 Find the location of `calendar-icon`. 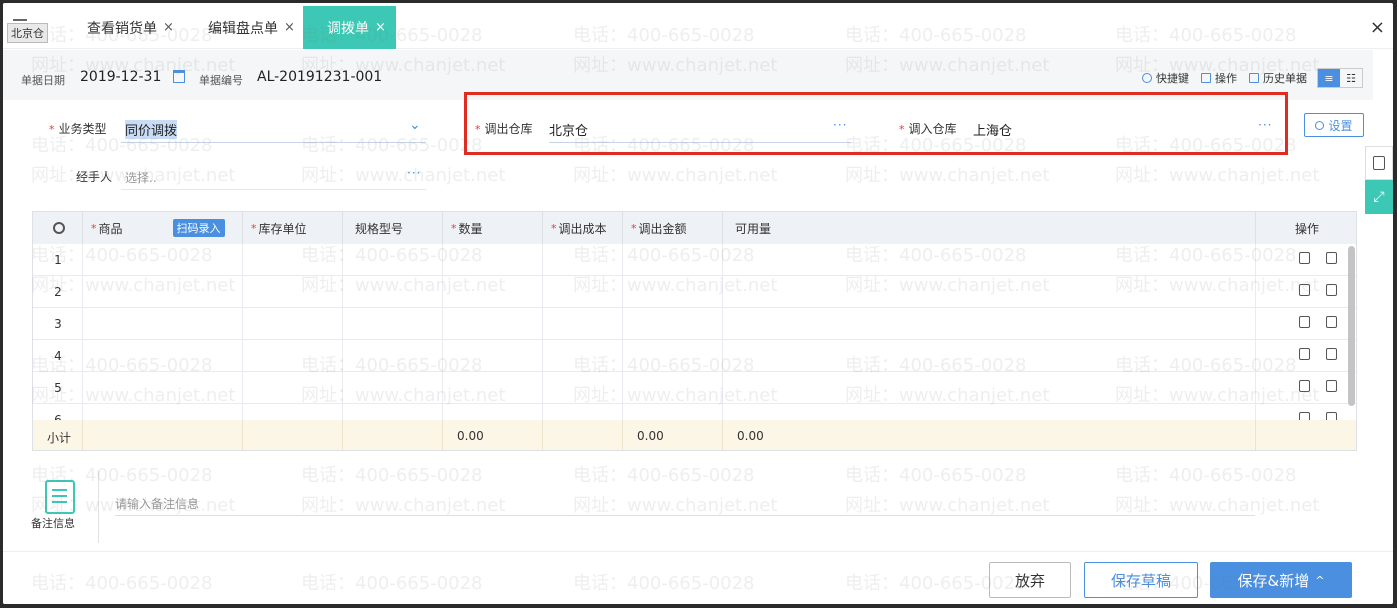

calendar-icon is located at coordinates (179, 76).